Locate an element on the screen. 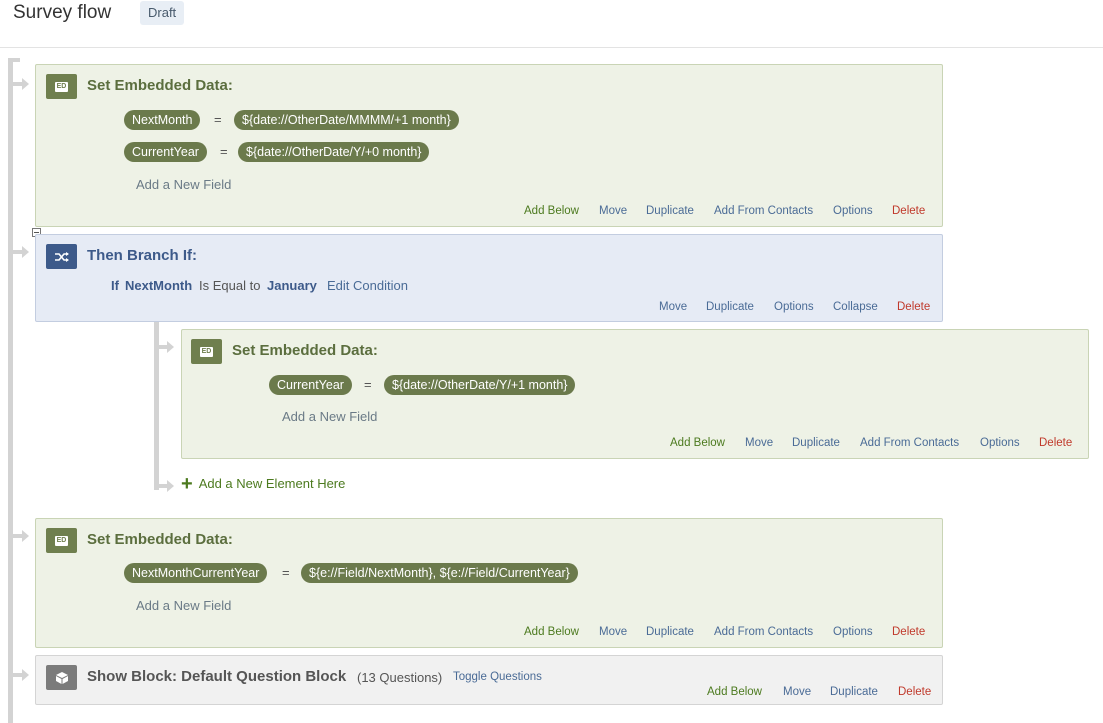  add-element-button: + Add a New Element Here is located at coordinates (263, 484).